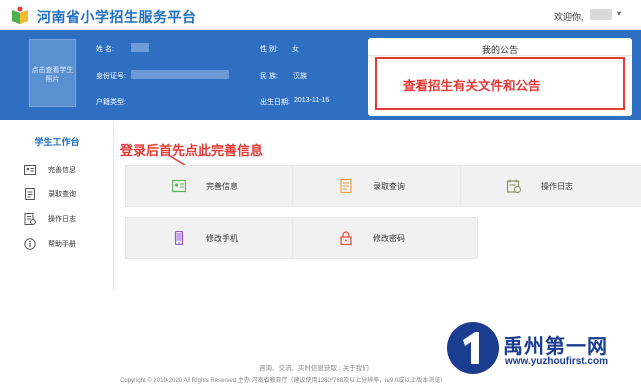 The height and width of the screenshot is (385, 641). I want to click on sidebar-item-operation-log: 操作日志, so click(68, 220).